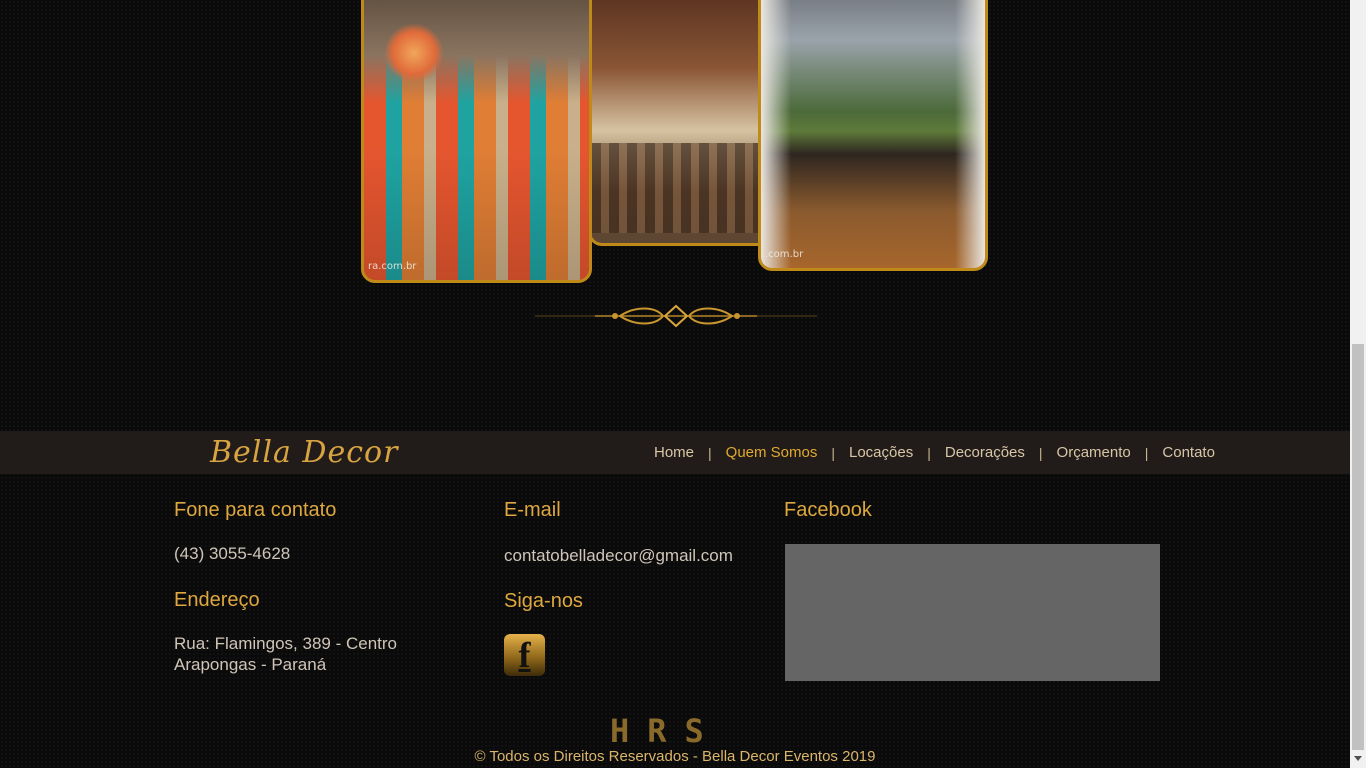 The image size is (1366, 768). Describe the element at coordinates (232, 553) in the screenshot. I see `phone-number: (43) 3055-4628` at that location.